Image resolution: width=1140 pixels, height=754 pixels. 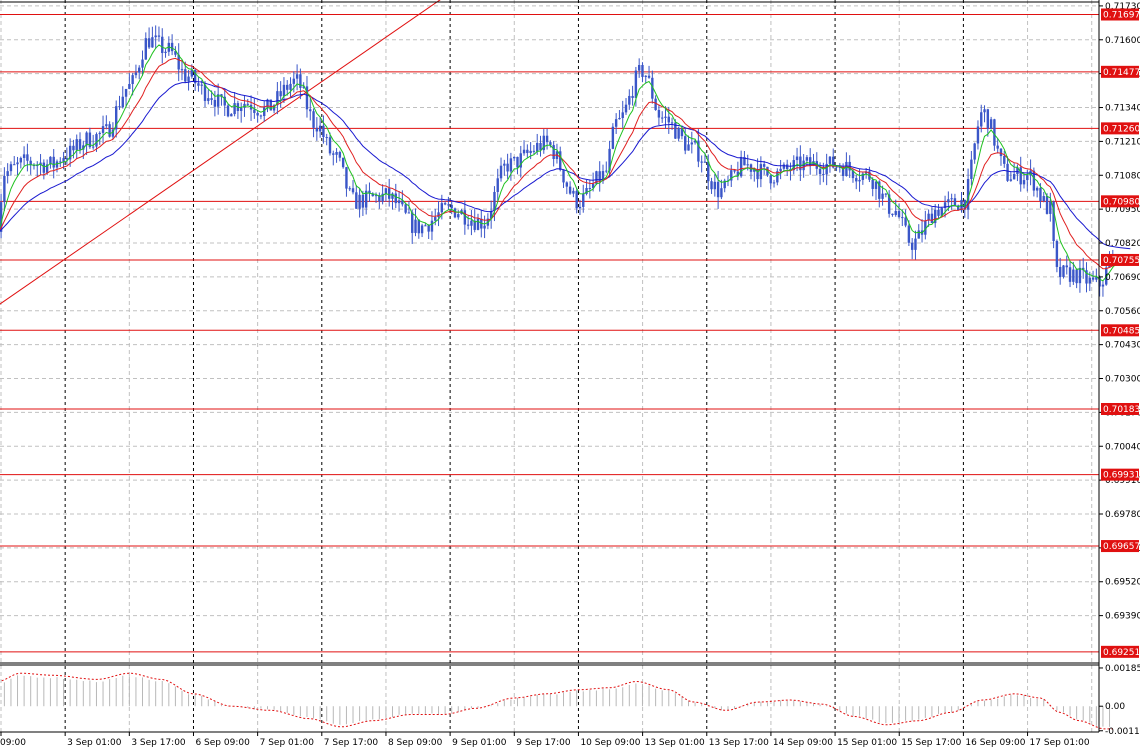 What do you see at coordinates (1121, 16) in the screenshot?
I see `level-label-text: 0.71697` at bounding box center [1121, 16].